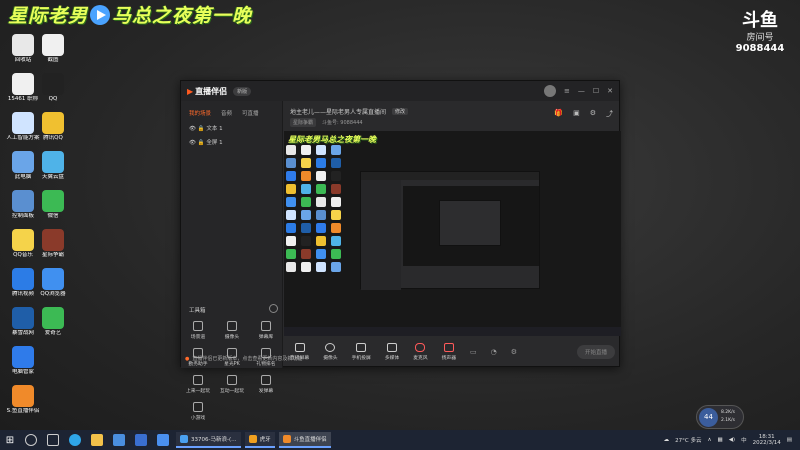 The image size is (800, 450). What do you see at coordinates (593, 114) in the screenshot?
I see `settings-icon: ⚙` at bounding box center [593, 114].